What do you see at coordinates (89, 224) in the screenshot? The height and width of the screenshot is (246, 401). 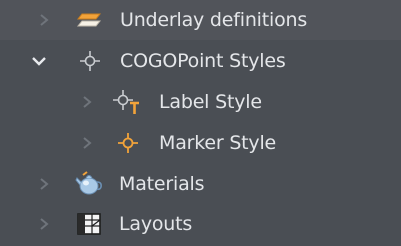 I see `layouts-grid-icon` at bounding box center [89, 224].